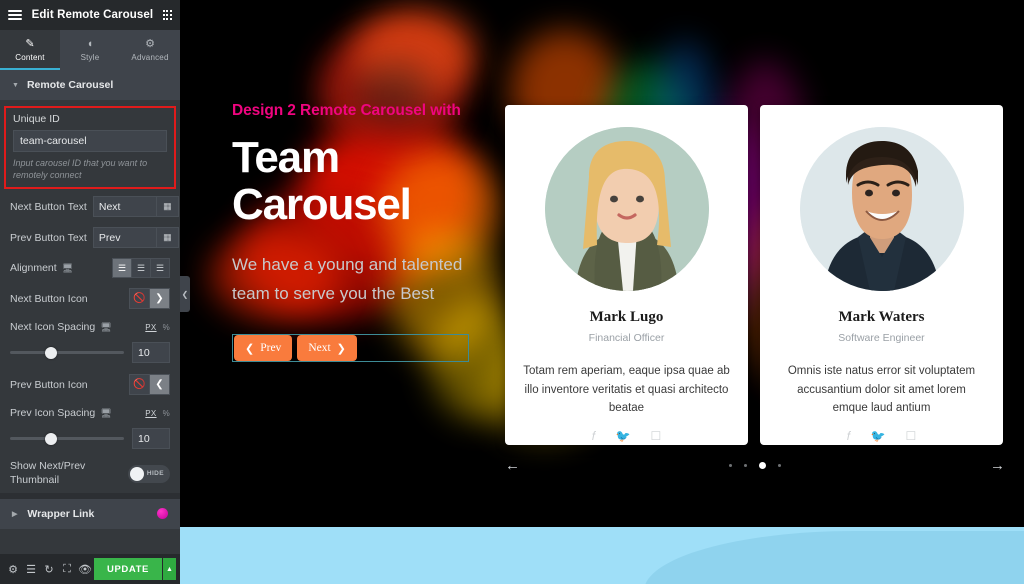 Image resolution: width=1024 pixels, height=584 pixels. I want to click on toggle-state-label: HIDE, so click(155, 474).